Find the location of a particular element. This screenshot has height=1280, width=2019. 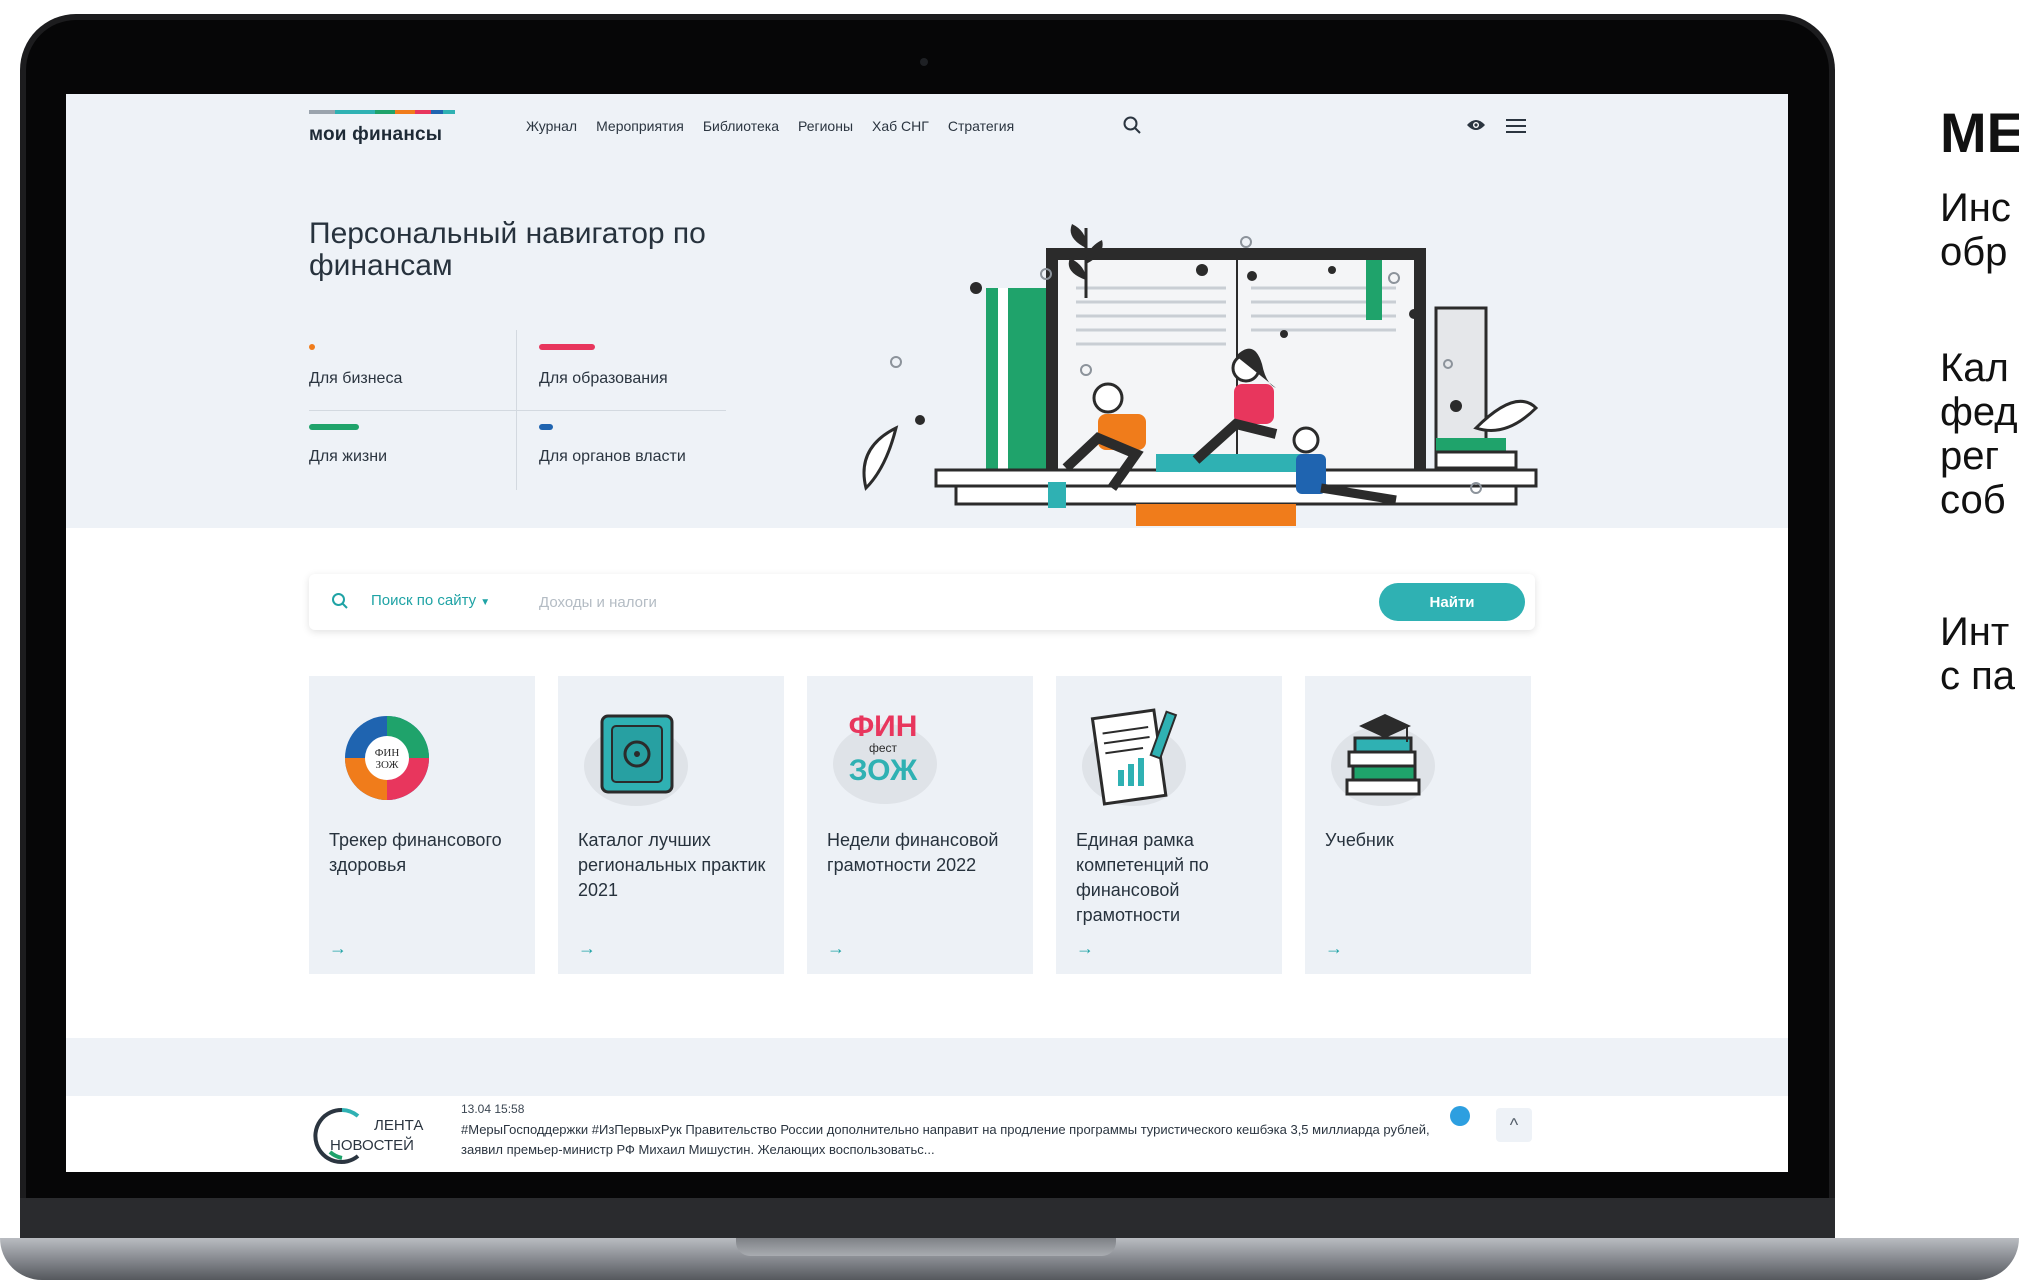

card-title: Каталог лучших региональных практик 2021 is located at coordinates (672, 865).